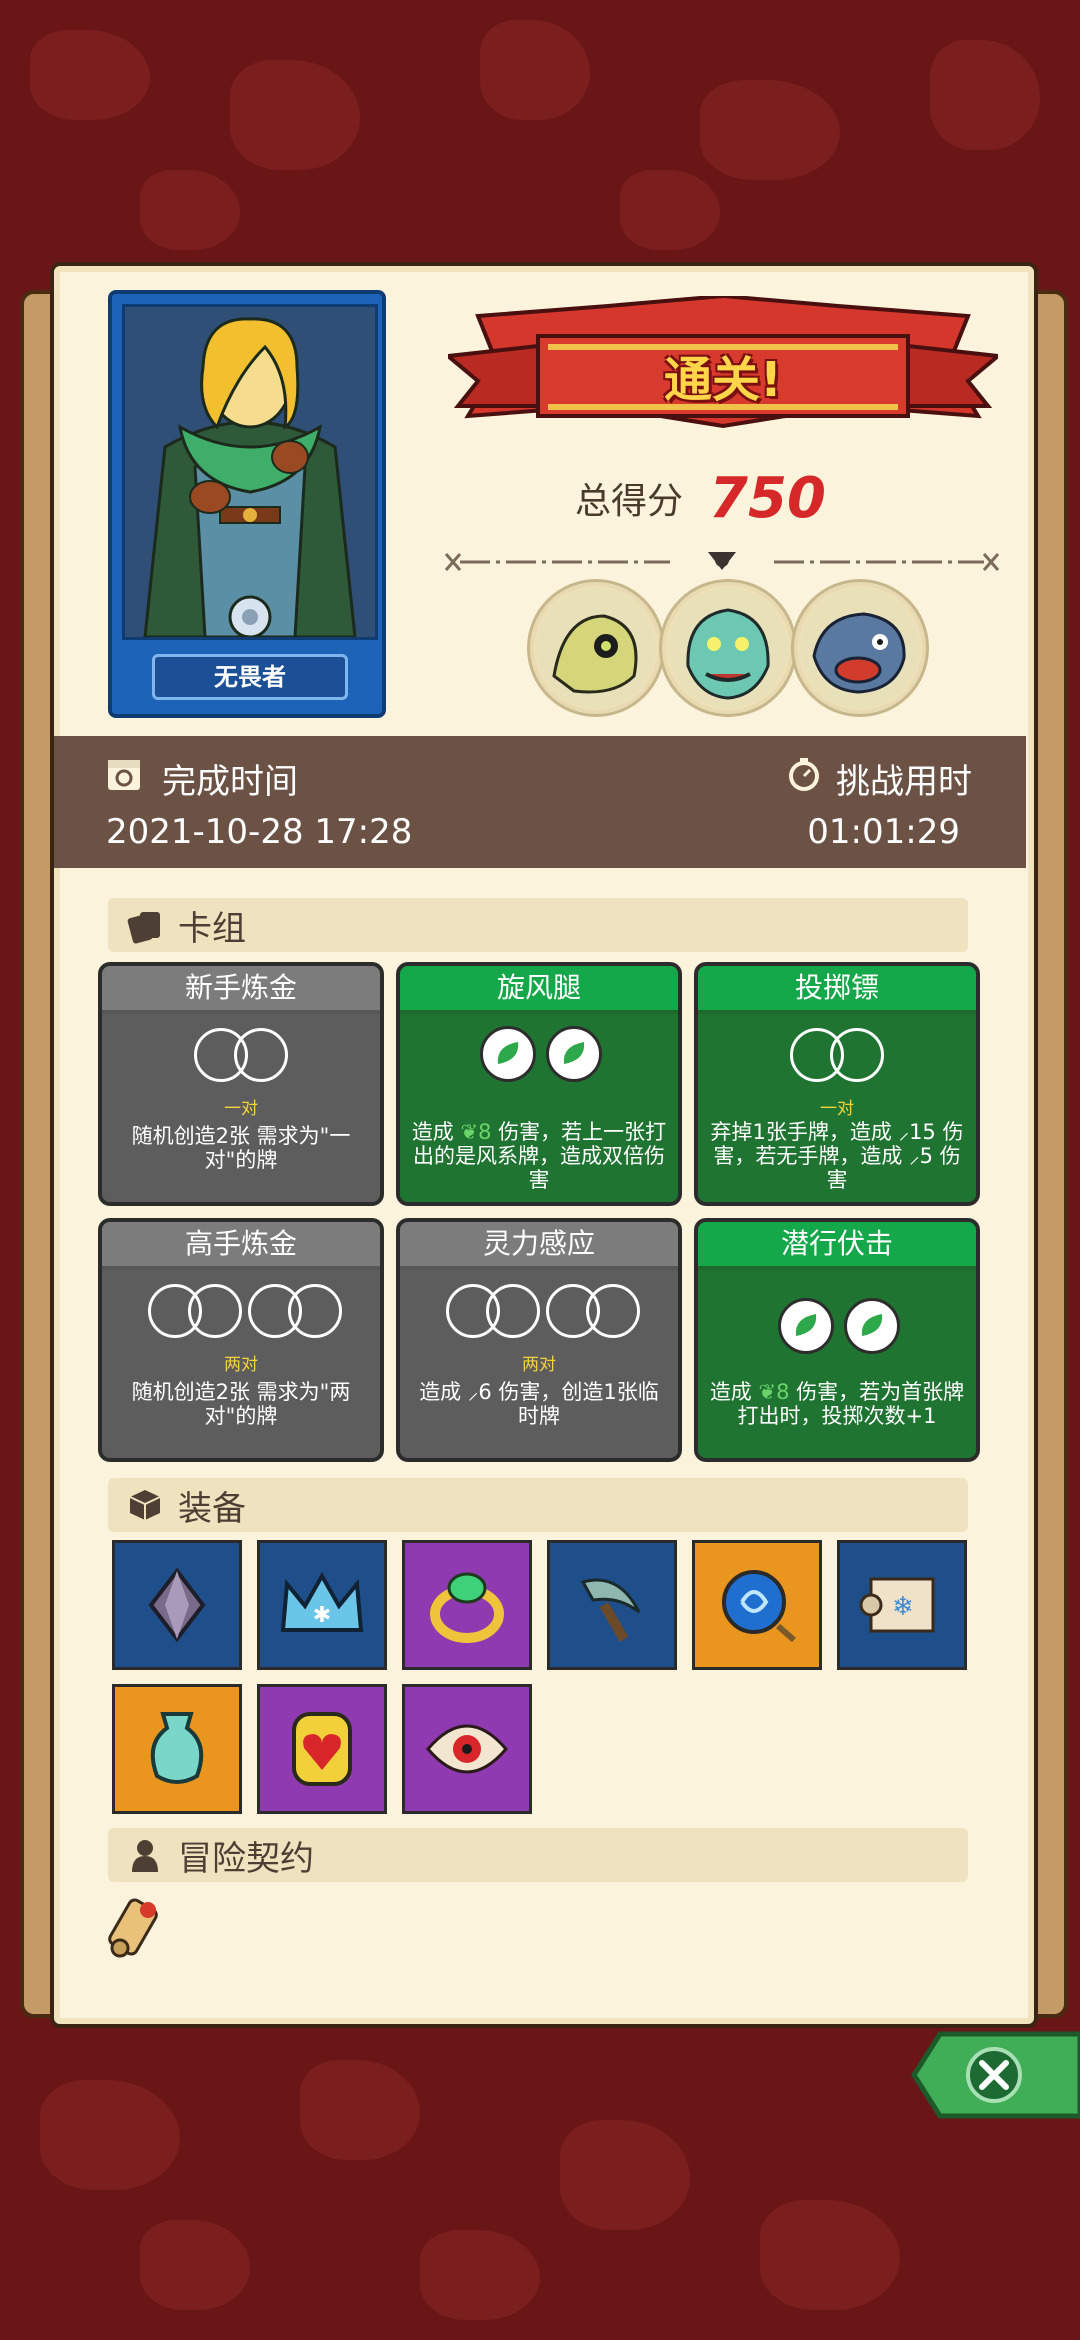 This screenshot has width=1080, height=2340. What do you see at coordinates (837, 988) in the screenshot?
I see `card-title: 投掷镖` at bounding box center [837, 988].